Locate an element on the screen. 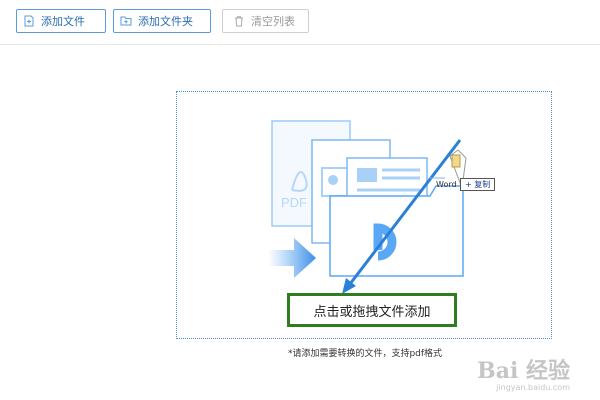 This screenshot has height=400, width=600. clear-list-button: 清空列表 is located at coordinates (265, 21).